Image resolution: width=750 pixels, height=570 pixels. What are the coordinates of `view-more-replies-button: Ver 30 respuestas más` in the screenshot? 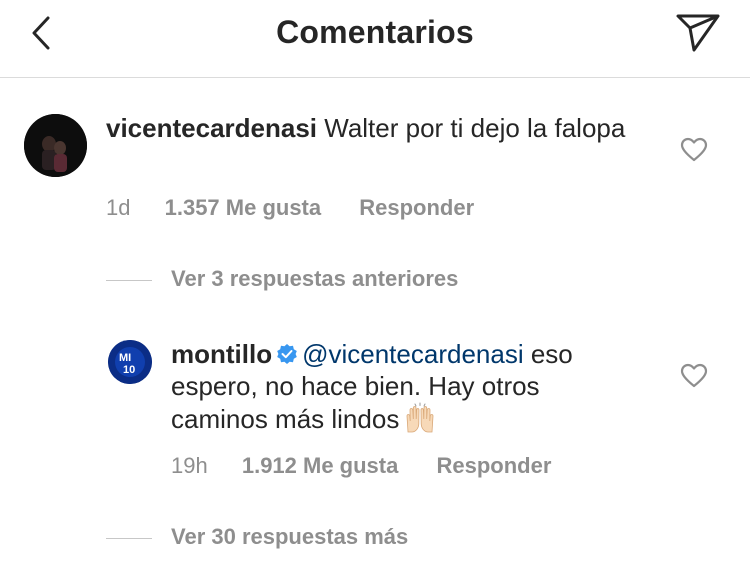 It's located at (289, 537).